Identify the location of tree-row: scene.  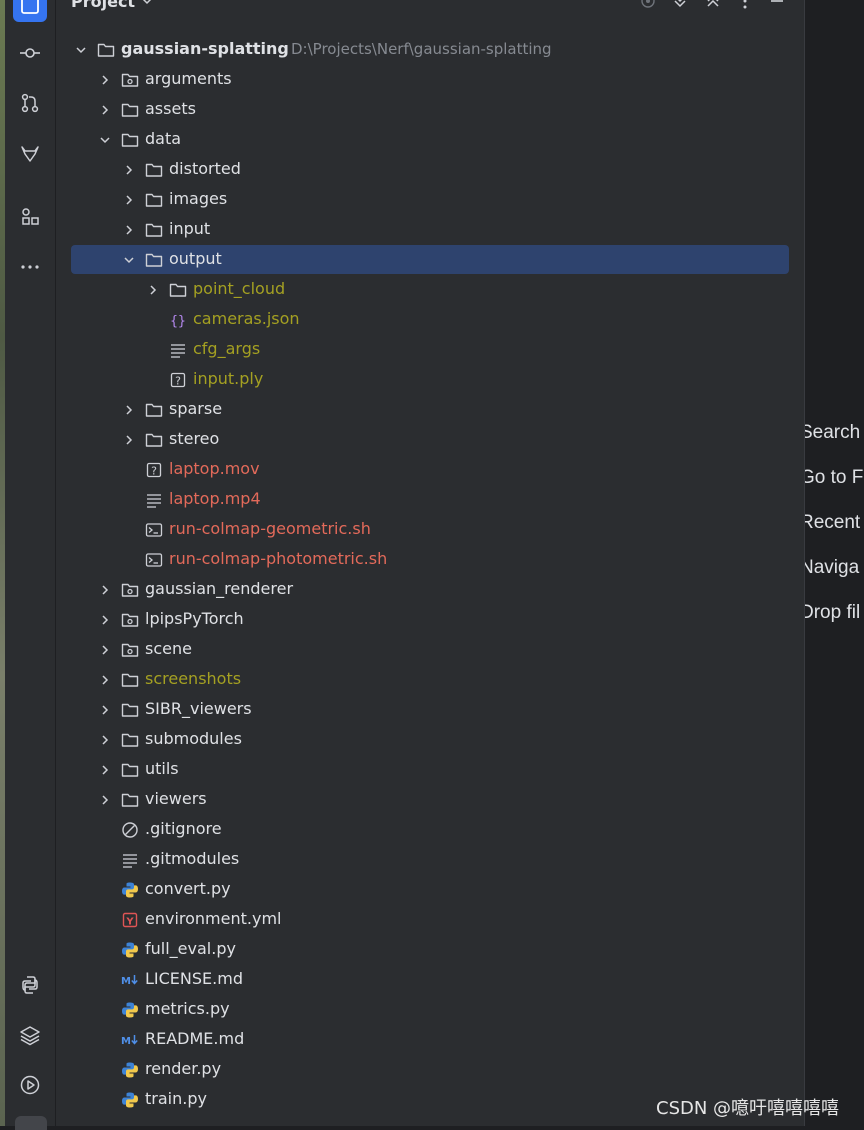
(430, 650).